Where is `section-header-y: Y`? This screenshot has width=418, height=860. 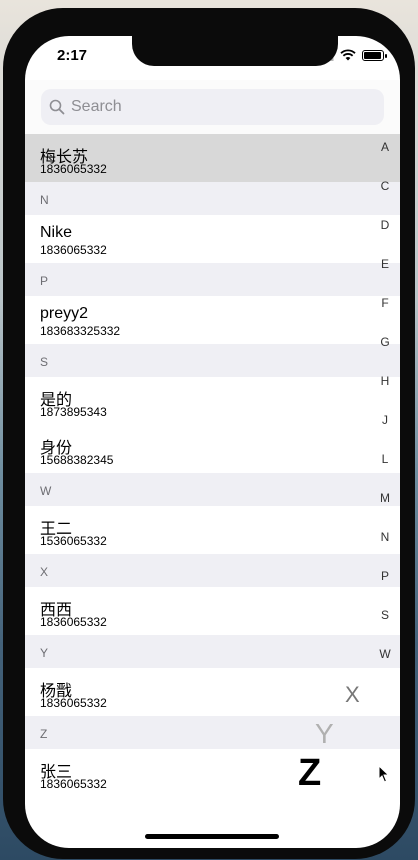
section-header-y: Y is located at coordinates (212, 651).